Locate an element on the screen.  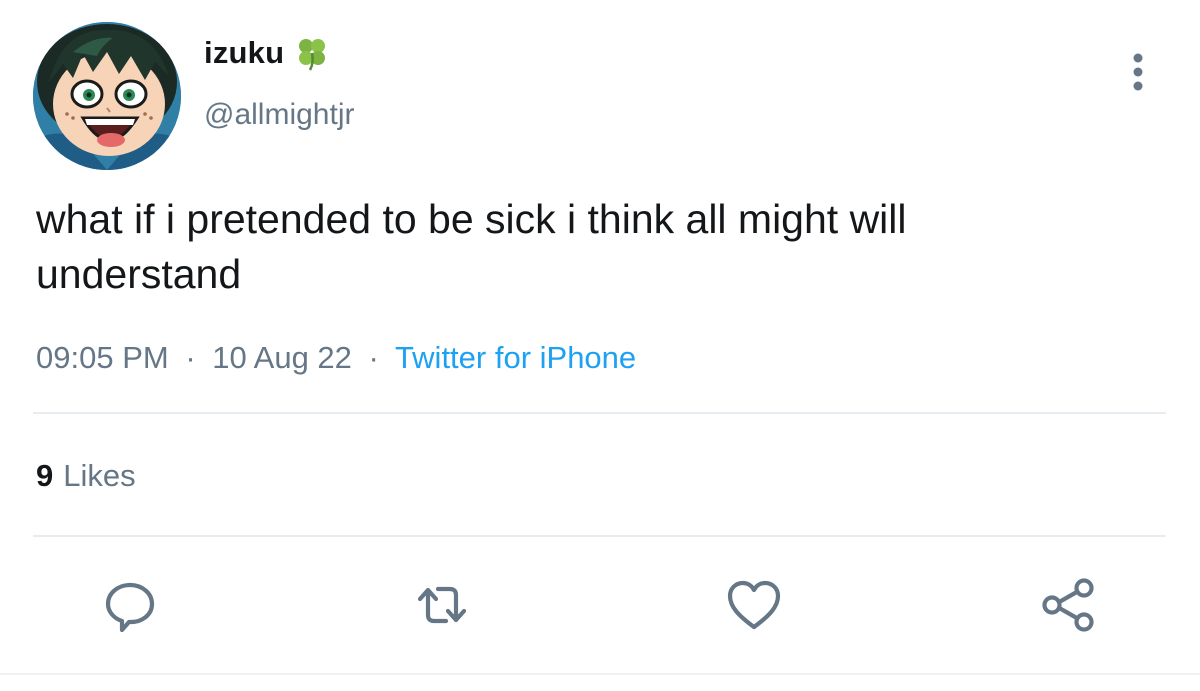
like-icon is located at coordinates (754, 605).